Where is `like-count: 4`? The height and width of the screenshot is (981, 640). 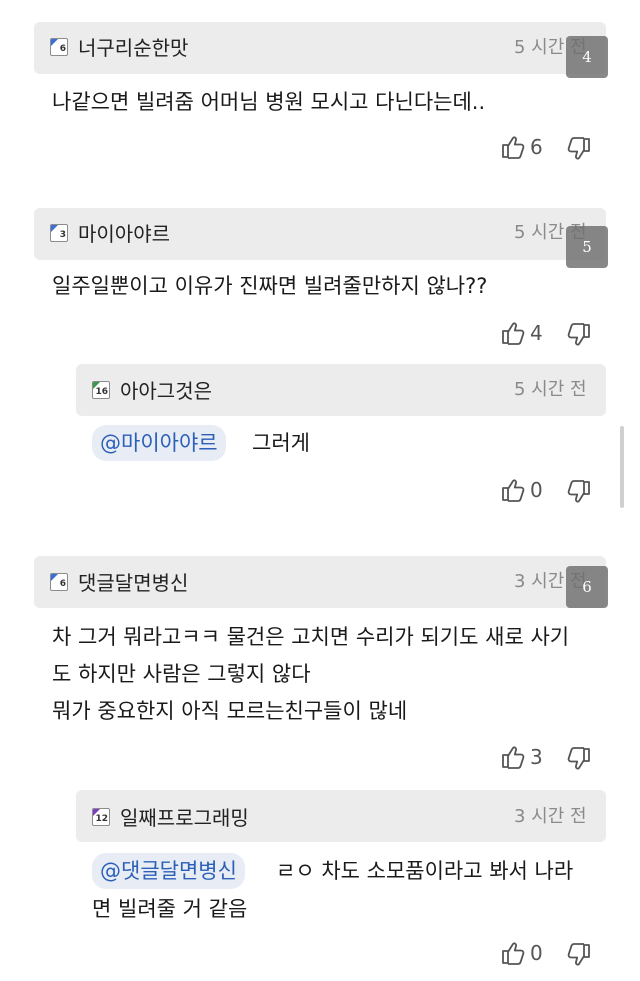 like-count: 4 is located at coordinates (536, 333).